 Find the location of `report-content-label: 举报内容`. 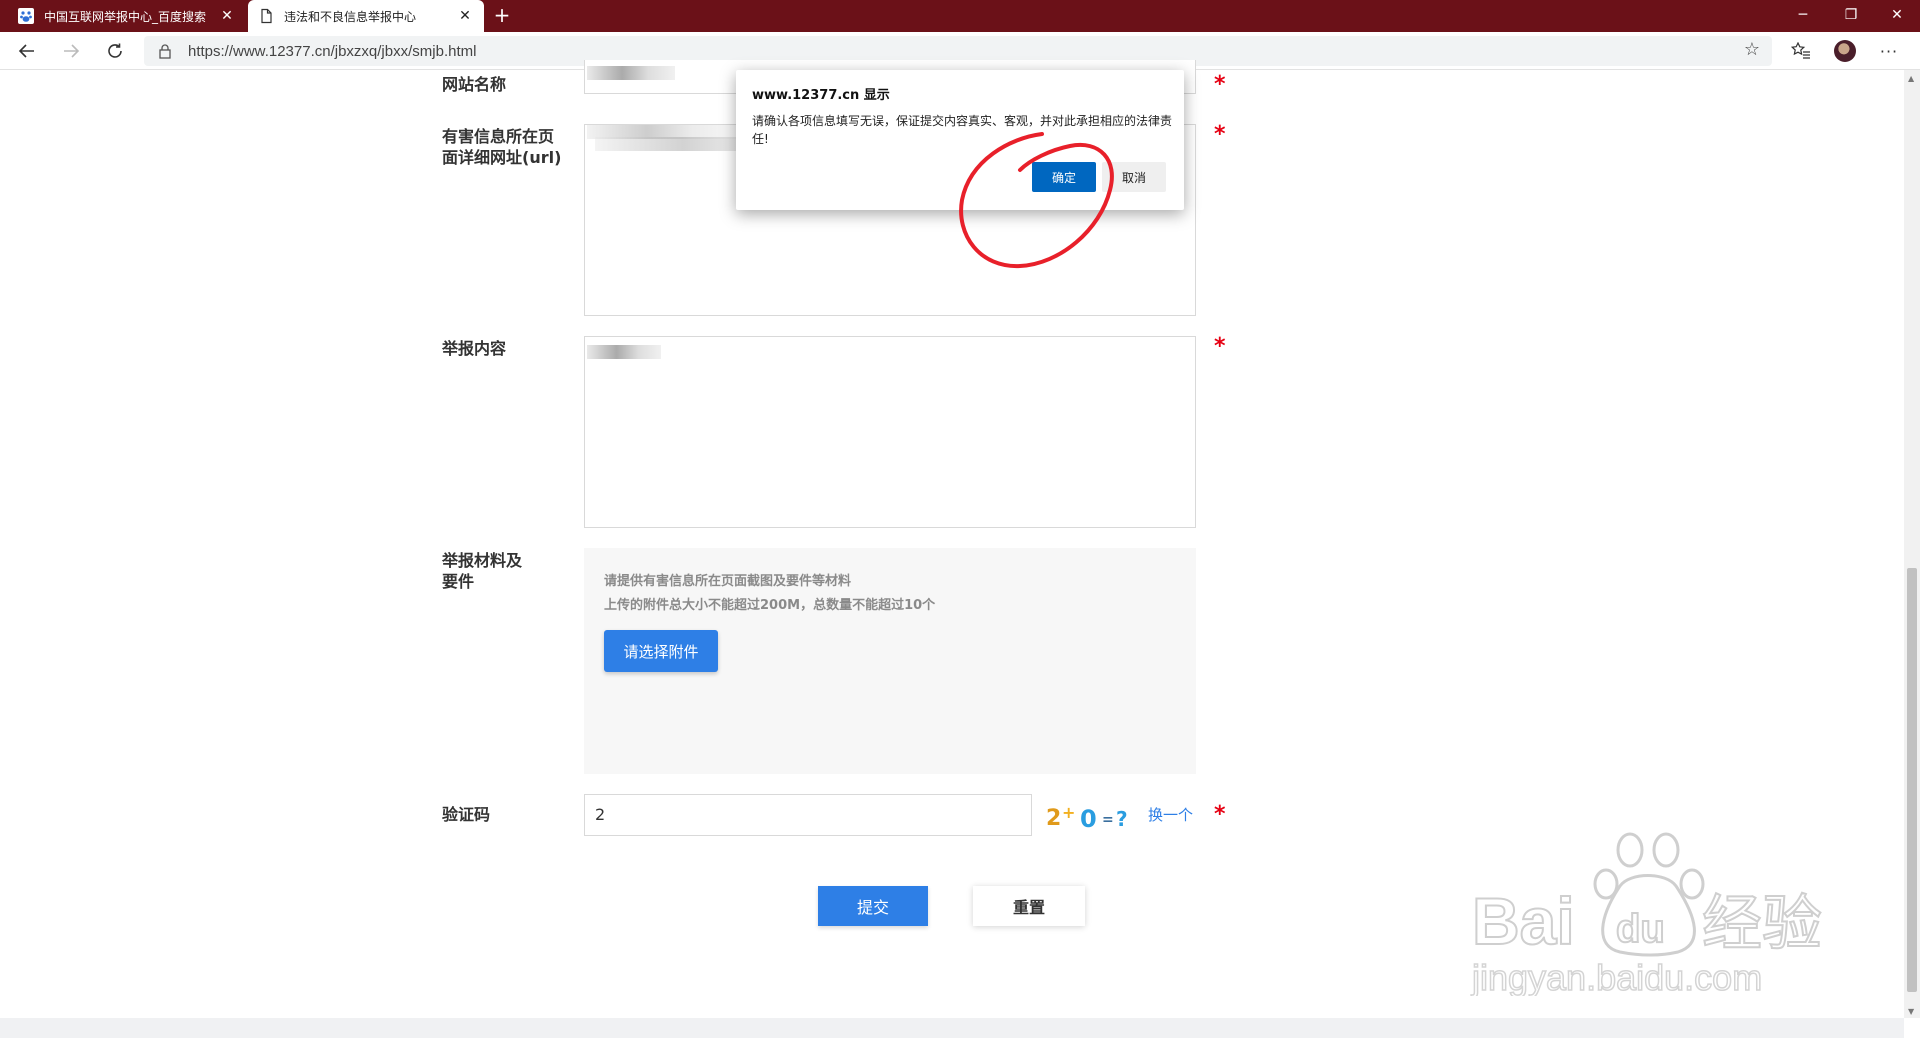

report-content-label: 举报内容 is located at coordinates (474, 348).